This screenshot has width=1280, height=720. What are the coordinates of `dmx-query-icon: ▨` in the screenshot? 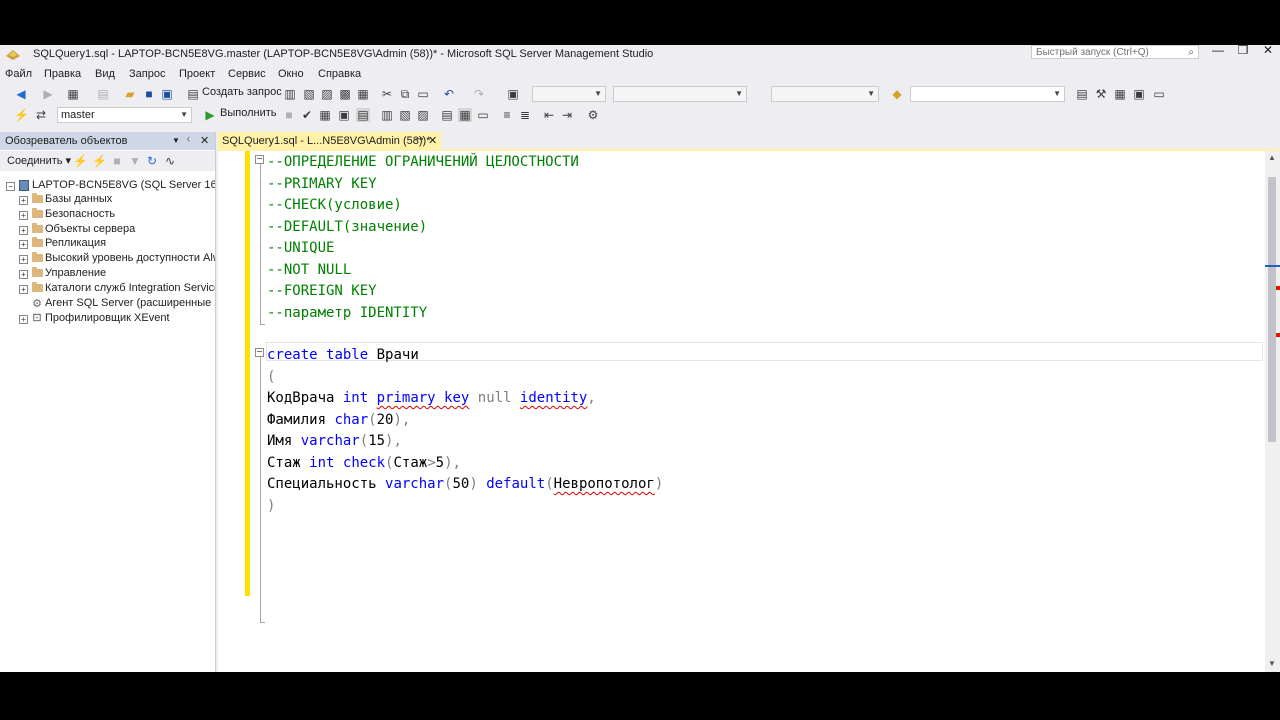 It's located at (327, 94).